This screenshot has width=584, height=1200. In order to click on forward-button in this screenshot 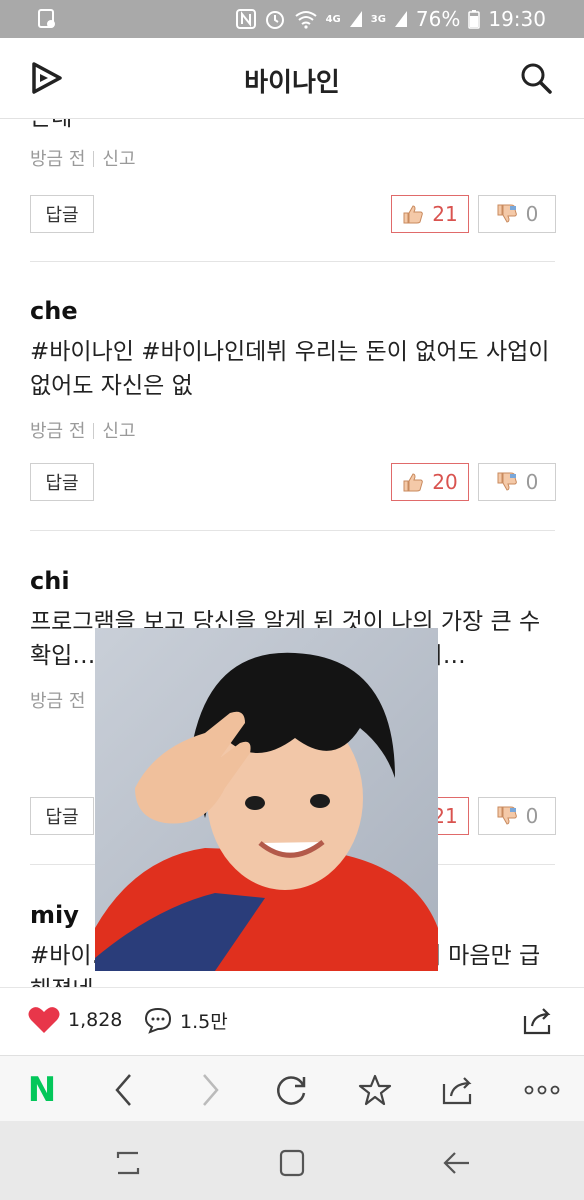, I will do `click(210, 1090)`.